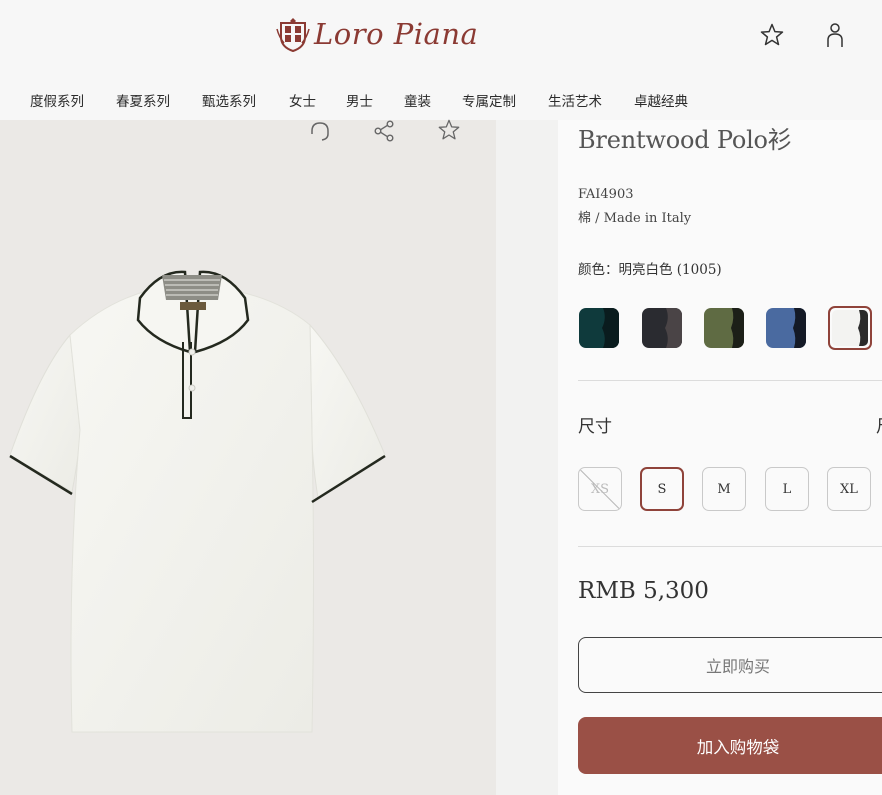 This screenshot has width=882, height=795. What do you see at coordinates (643, 591) in the screenshot?
I see `product-price: RMB 5,300` at bounding box center [643, 591].